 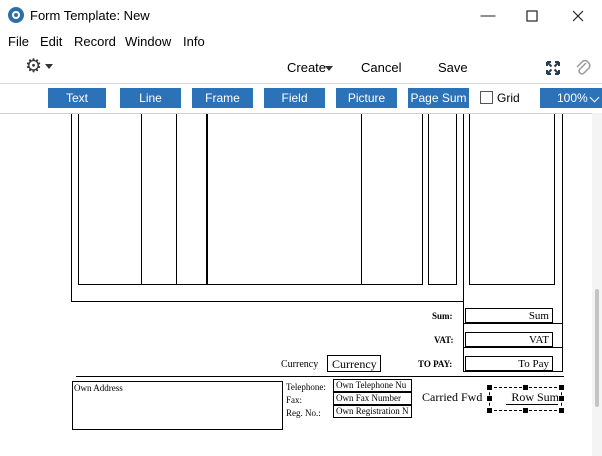 What do you see at coordinates (435, 364) in the screenshot?
I see `to-pay-label: TO PAY:` at bounding box center [435, 364].